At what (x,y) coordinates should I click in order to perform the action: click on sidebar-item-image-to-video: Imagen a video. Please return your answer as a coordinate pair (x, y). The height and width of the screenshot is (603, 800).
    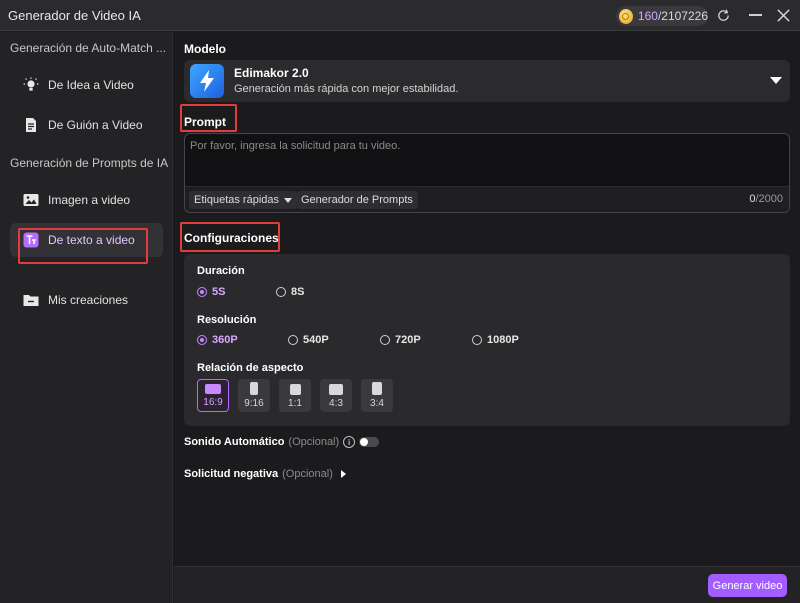
    Looking at the image, I should click on (86, 200).